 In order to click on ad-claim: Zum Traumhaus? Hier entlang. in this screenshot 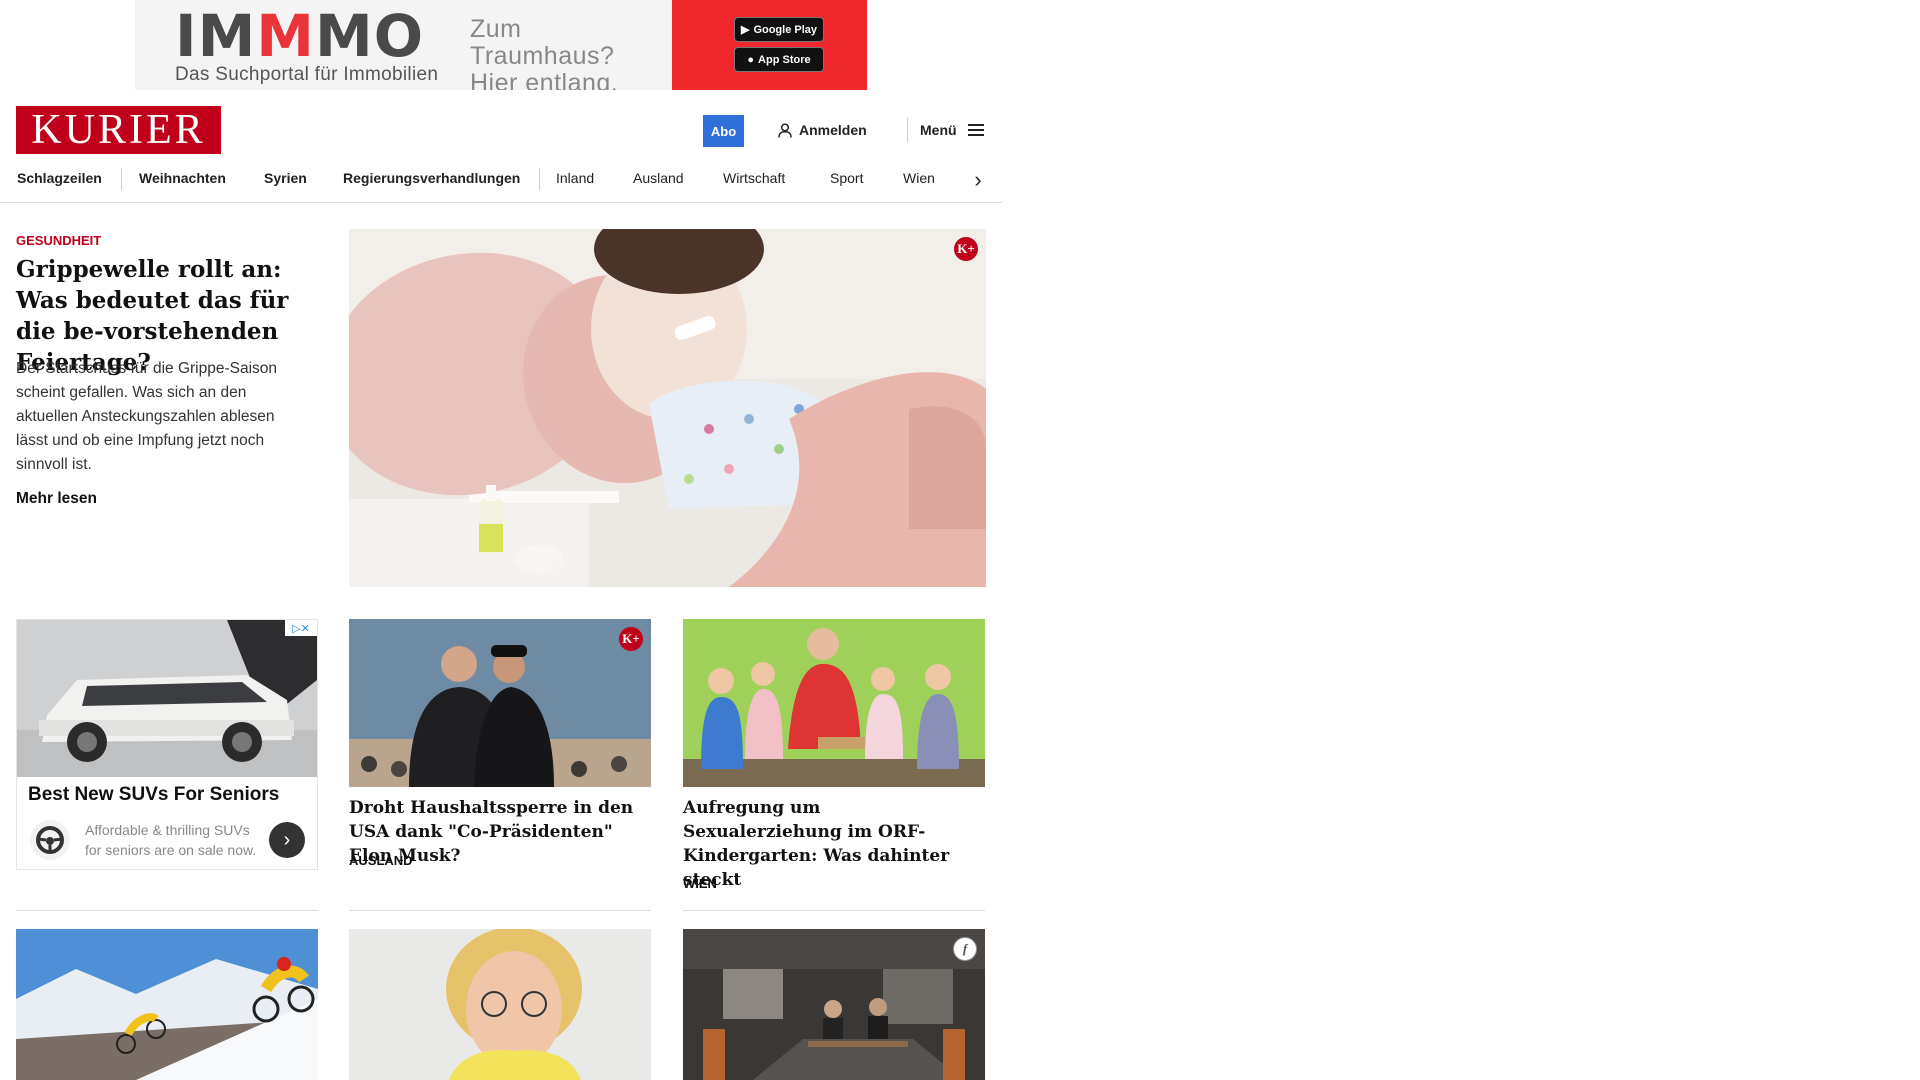, I will do `click(544, 53)`.